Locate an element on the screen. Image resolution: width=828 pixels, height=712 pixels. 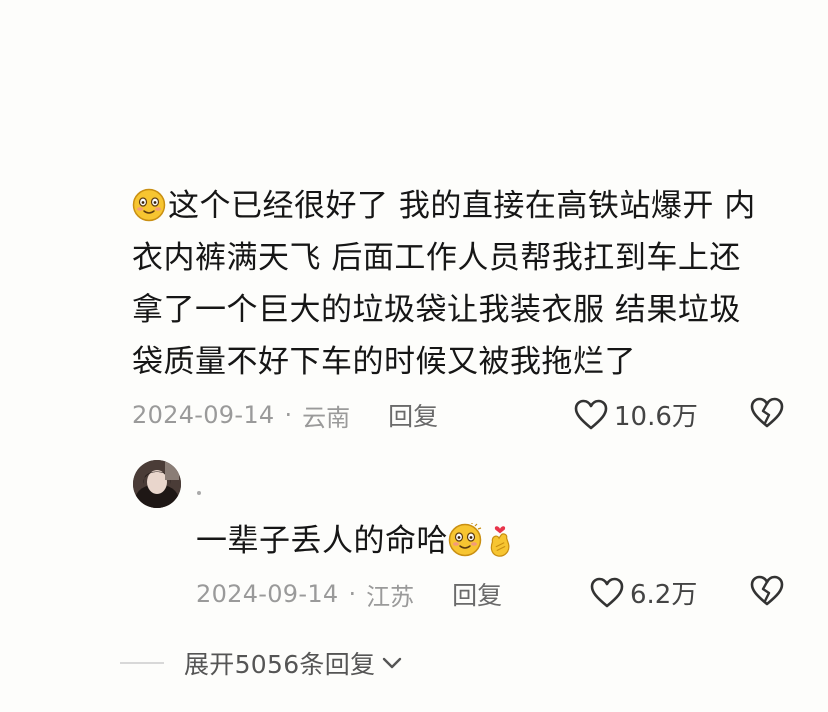
chevron-down-icon is located at coordinates (392, 663).